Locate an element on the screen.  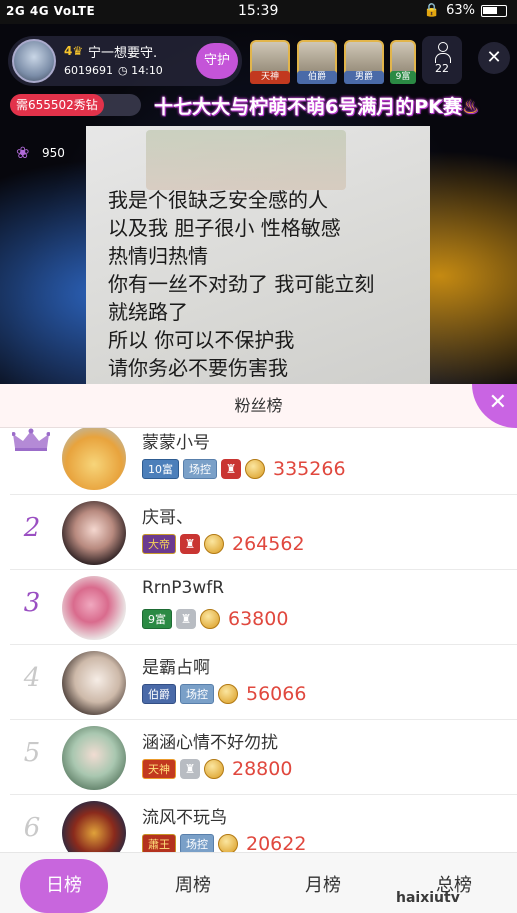
fan-badges: 蕭王 场控 20622 is located at coordinates (224, 842).